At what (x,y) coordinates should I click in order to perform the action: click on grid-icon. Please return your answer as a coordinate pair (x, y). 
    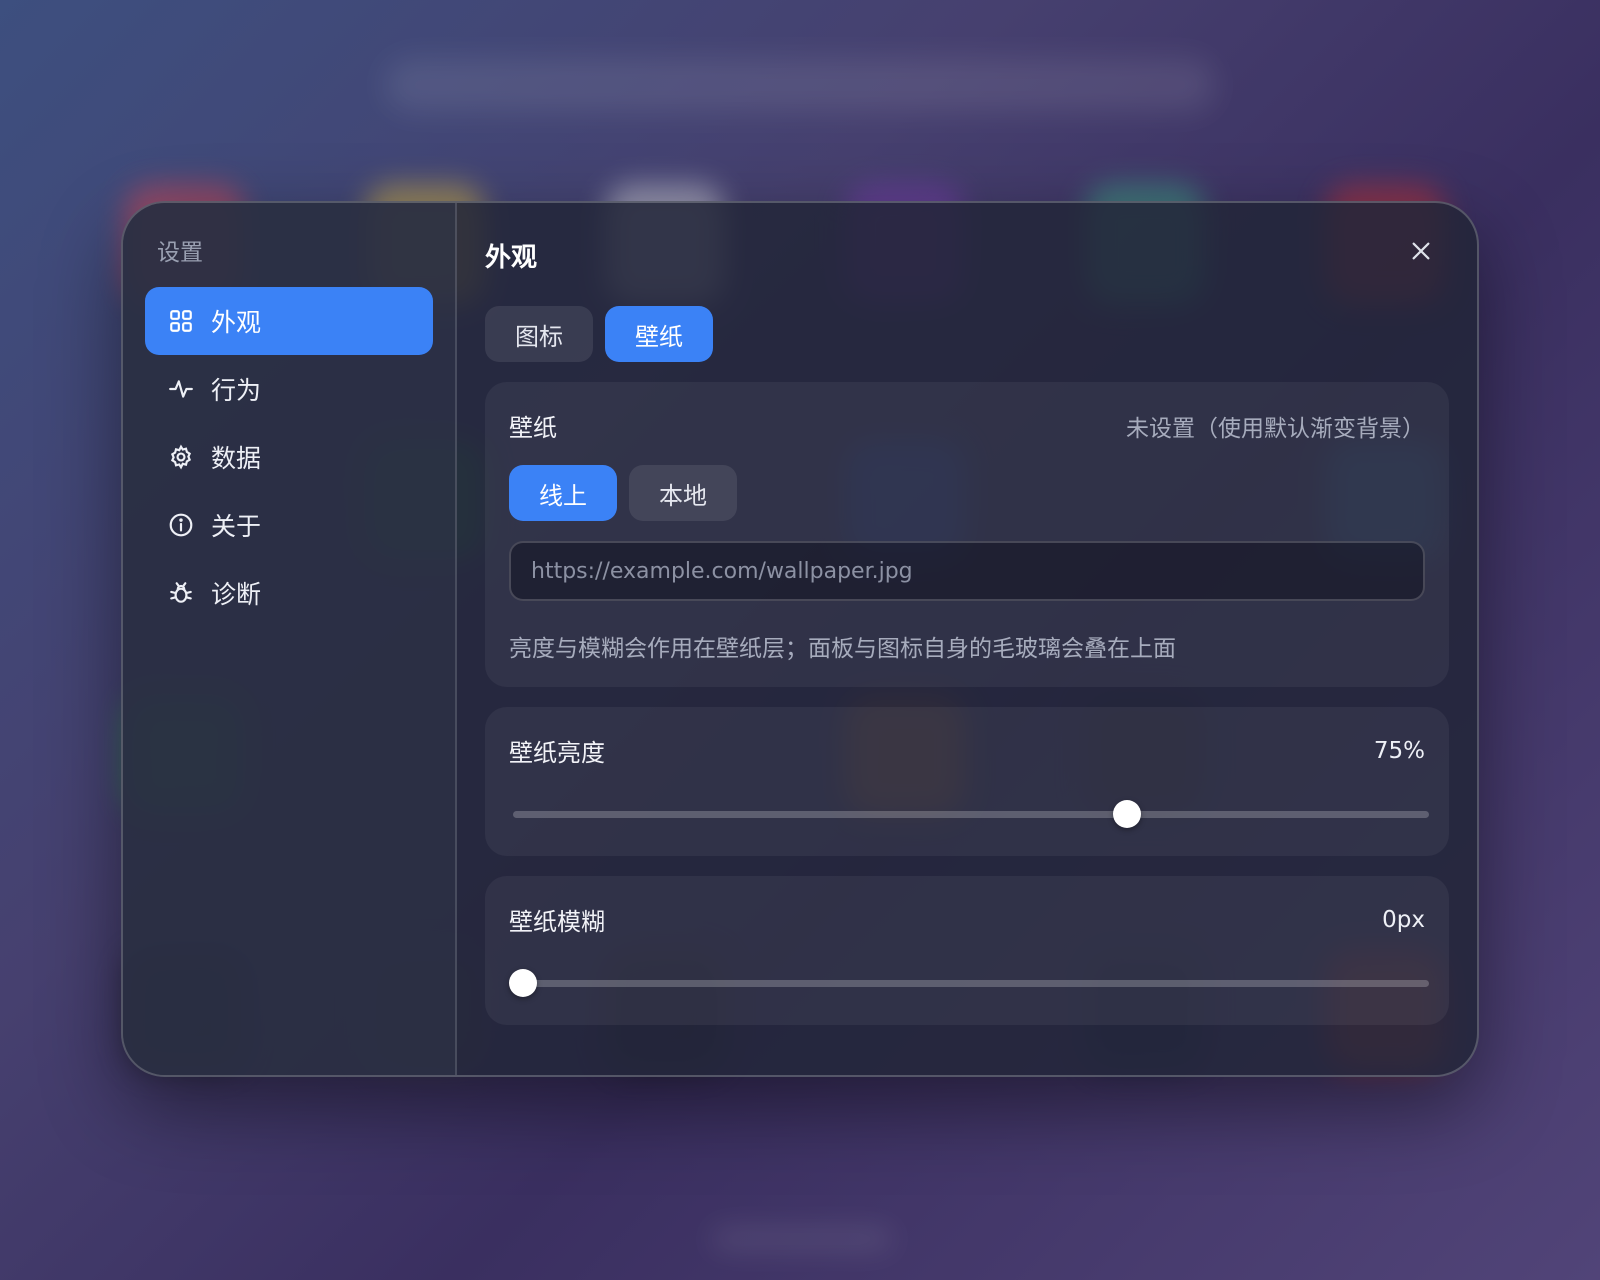
    Looking at the image, I should click on (181, 321).